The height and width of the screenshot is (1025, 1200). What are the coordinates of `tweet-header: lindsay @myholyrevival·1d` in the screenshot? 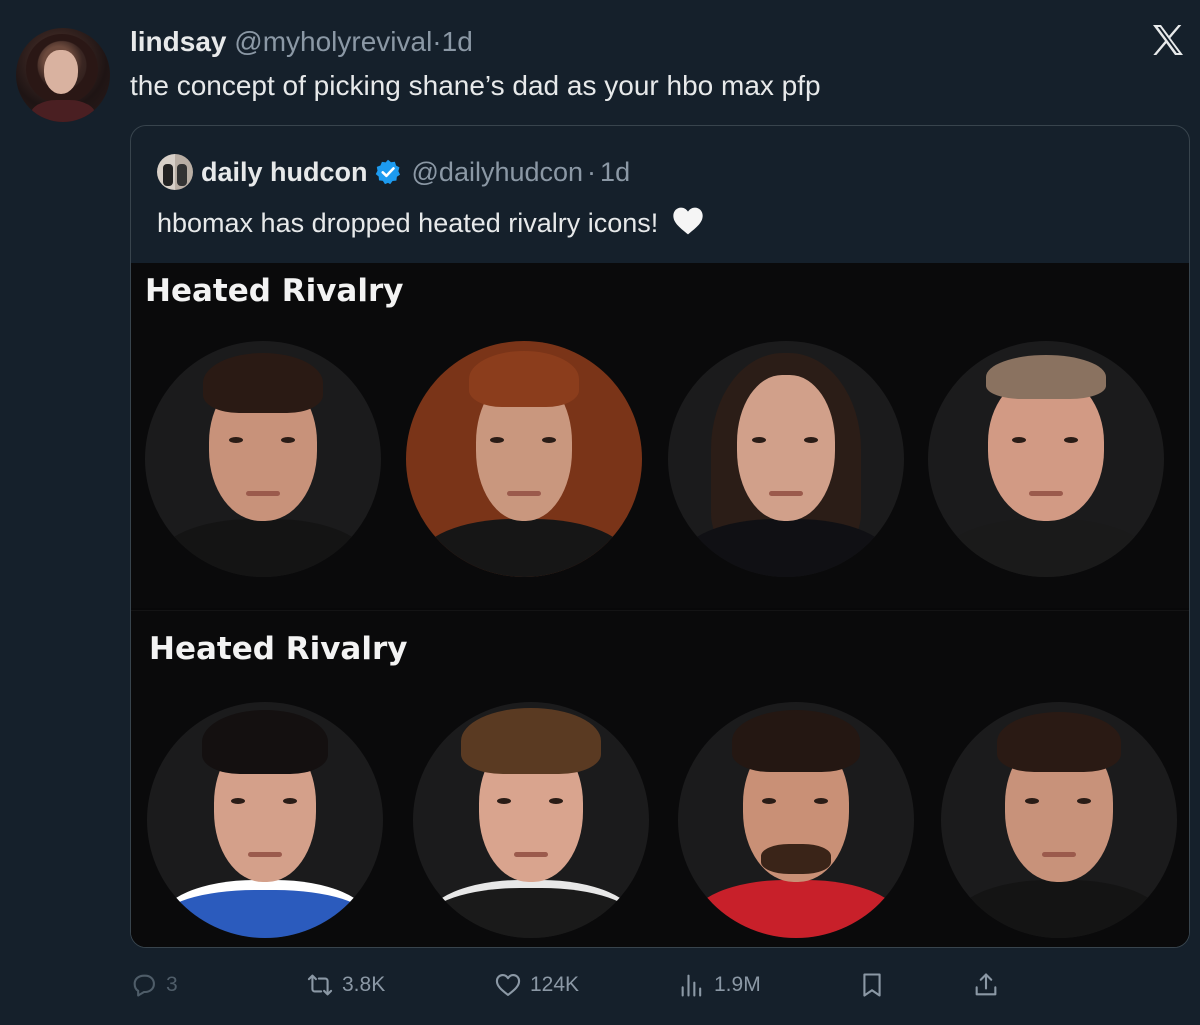 It's located at (301, 42).